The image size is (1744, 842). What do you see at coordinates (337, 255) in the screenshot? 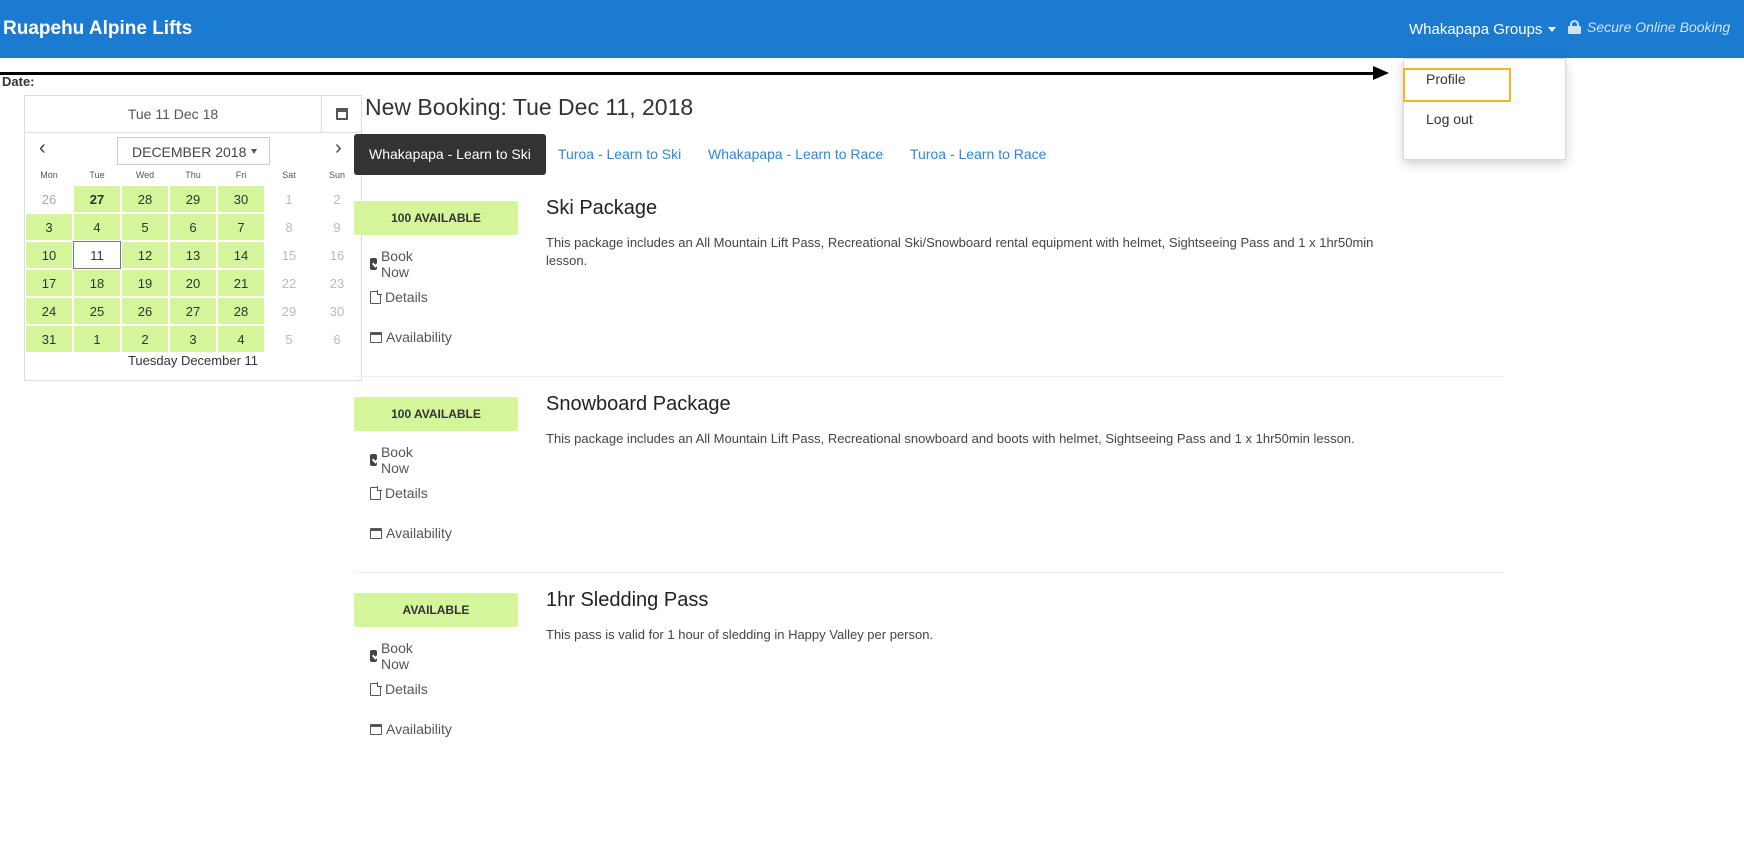
I see `calendar-day: 16` at bounding box center [337, 255].